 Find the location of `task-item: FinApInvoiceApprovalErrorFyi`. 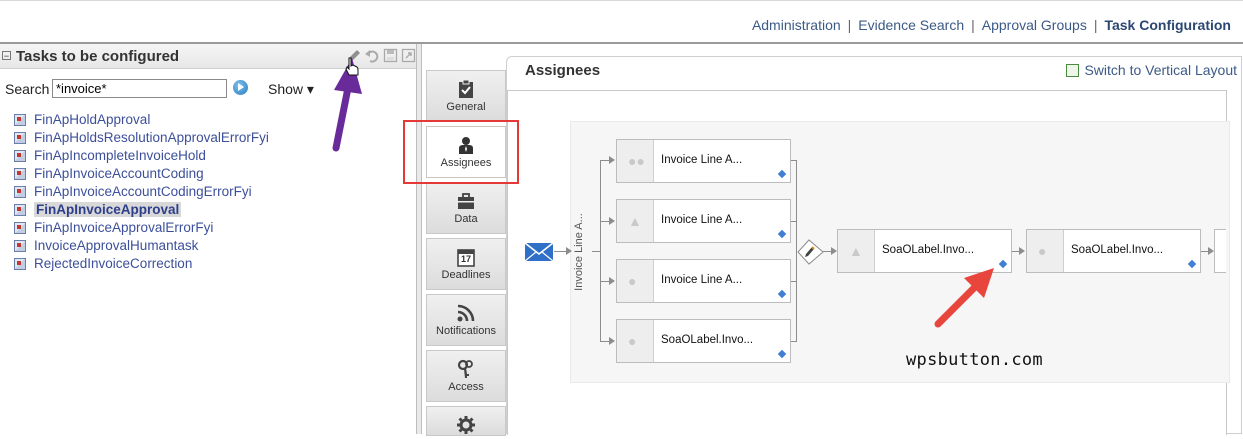

task-item: FinApInvoiceApprovalErrorFyi is located at coordinates (141, 228).